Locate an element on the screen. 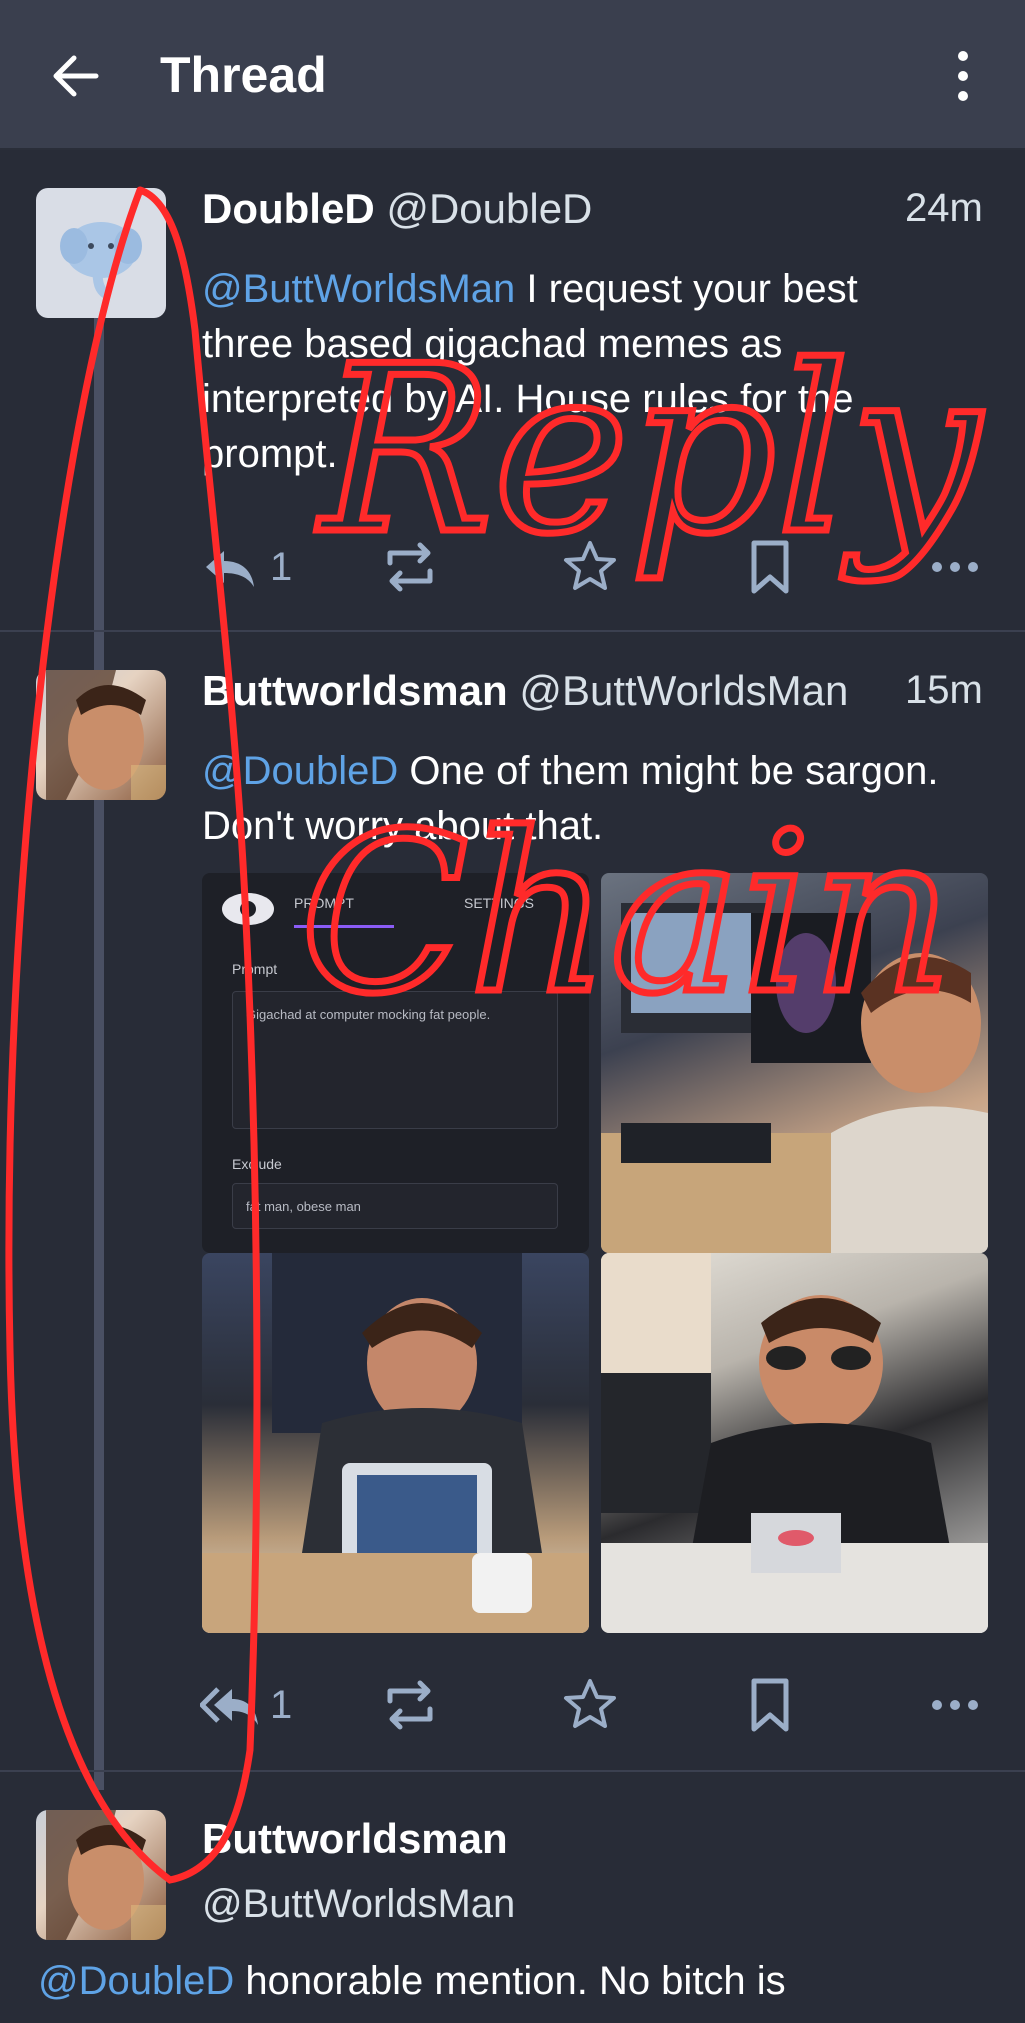  author-name: DoubleD @DoubleD is located at coordinates (397, 209).